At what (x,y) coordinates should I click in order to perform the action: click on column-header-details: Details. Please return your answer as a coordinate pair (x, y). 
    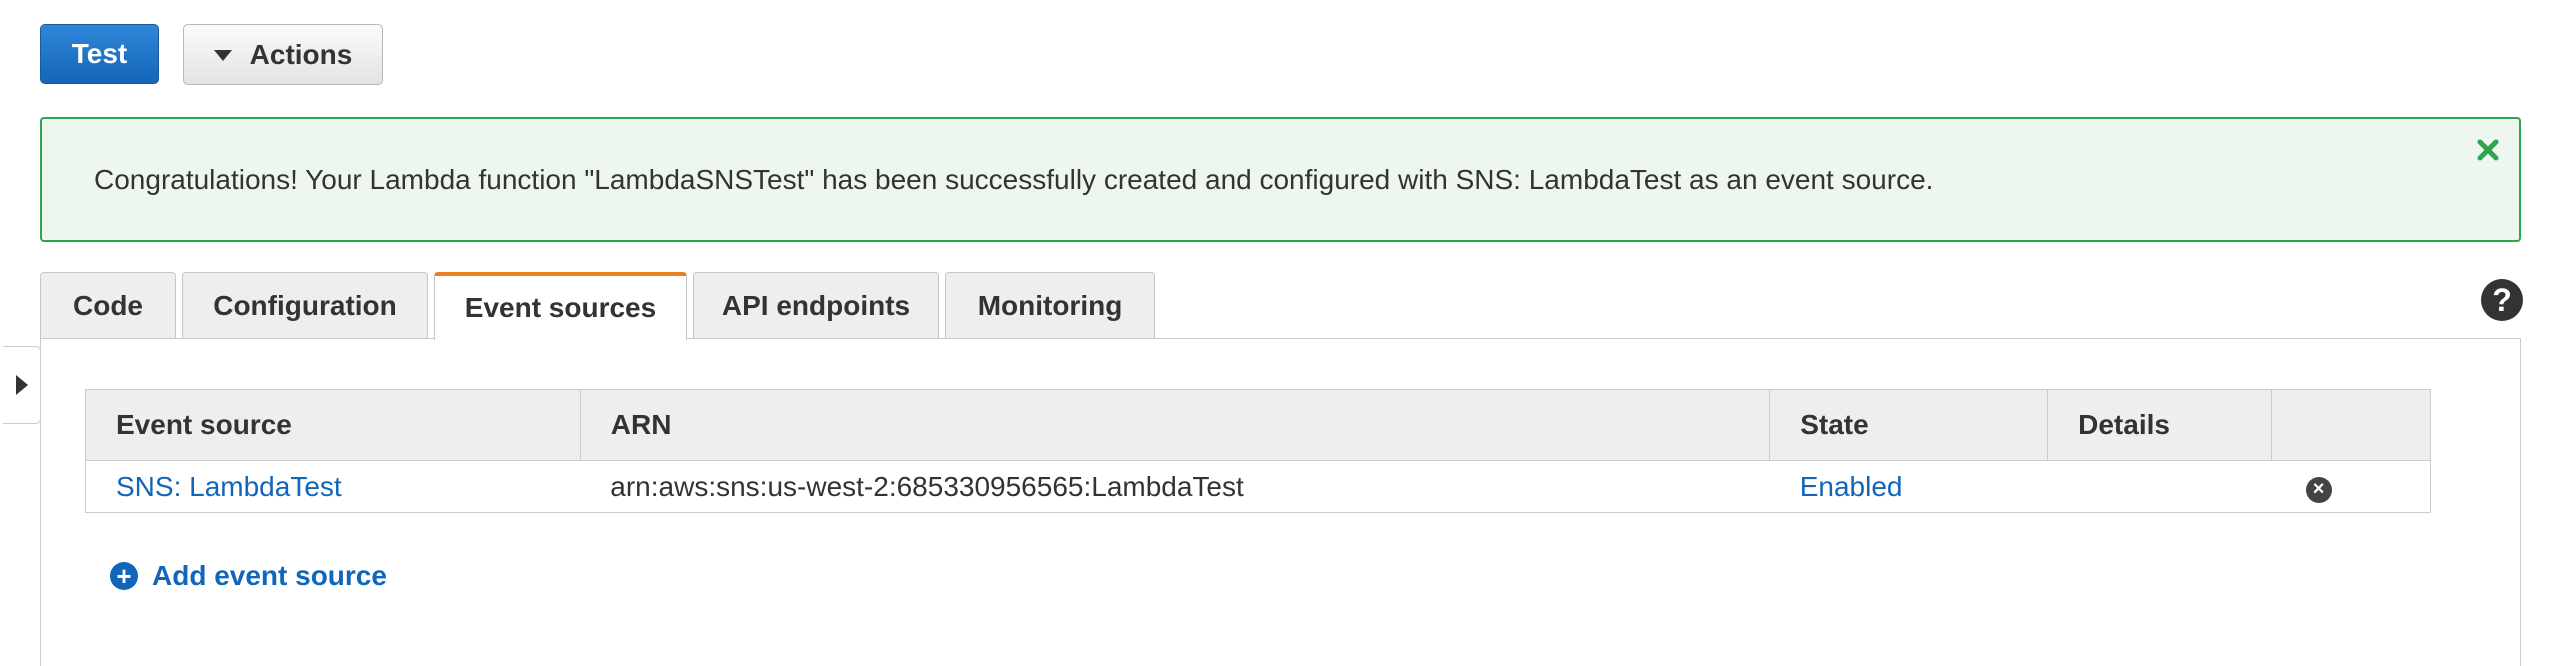
    Looking at the image, I should click on (2160, 425).